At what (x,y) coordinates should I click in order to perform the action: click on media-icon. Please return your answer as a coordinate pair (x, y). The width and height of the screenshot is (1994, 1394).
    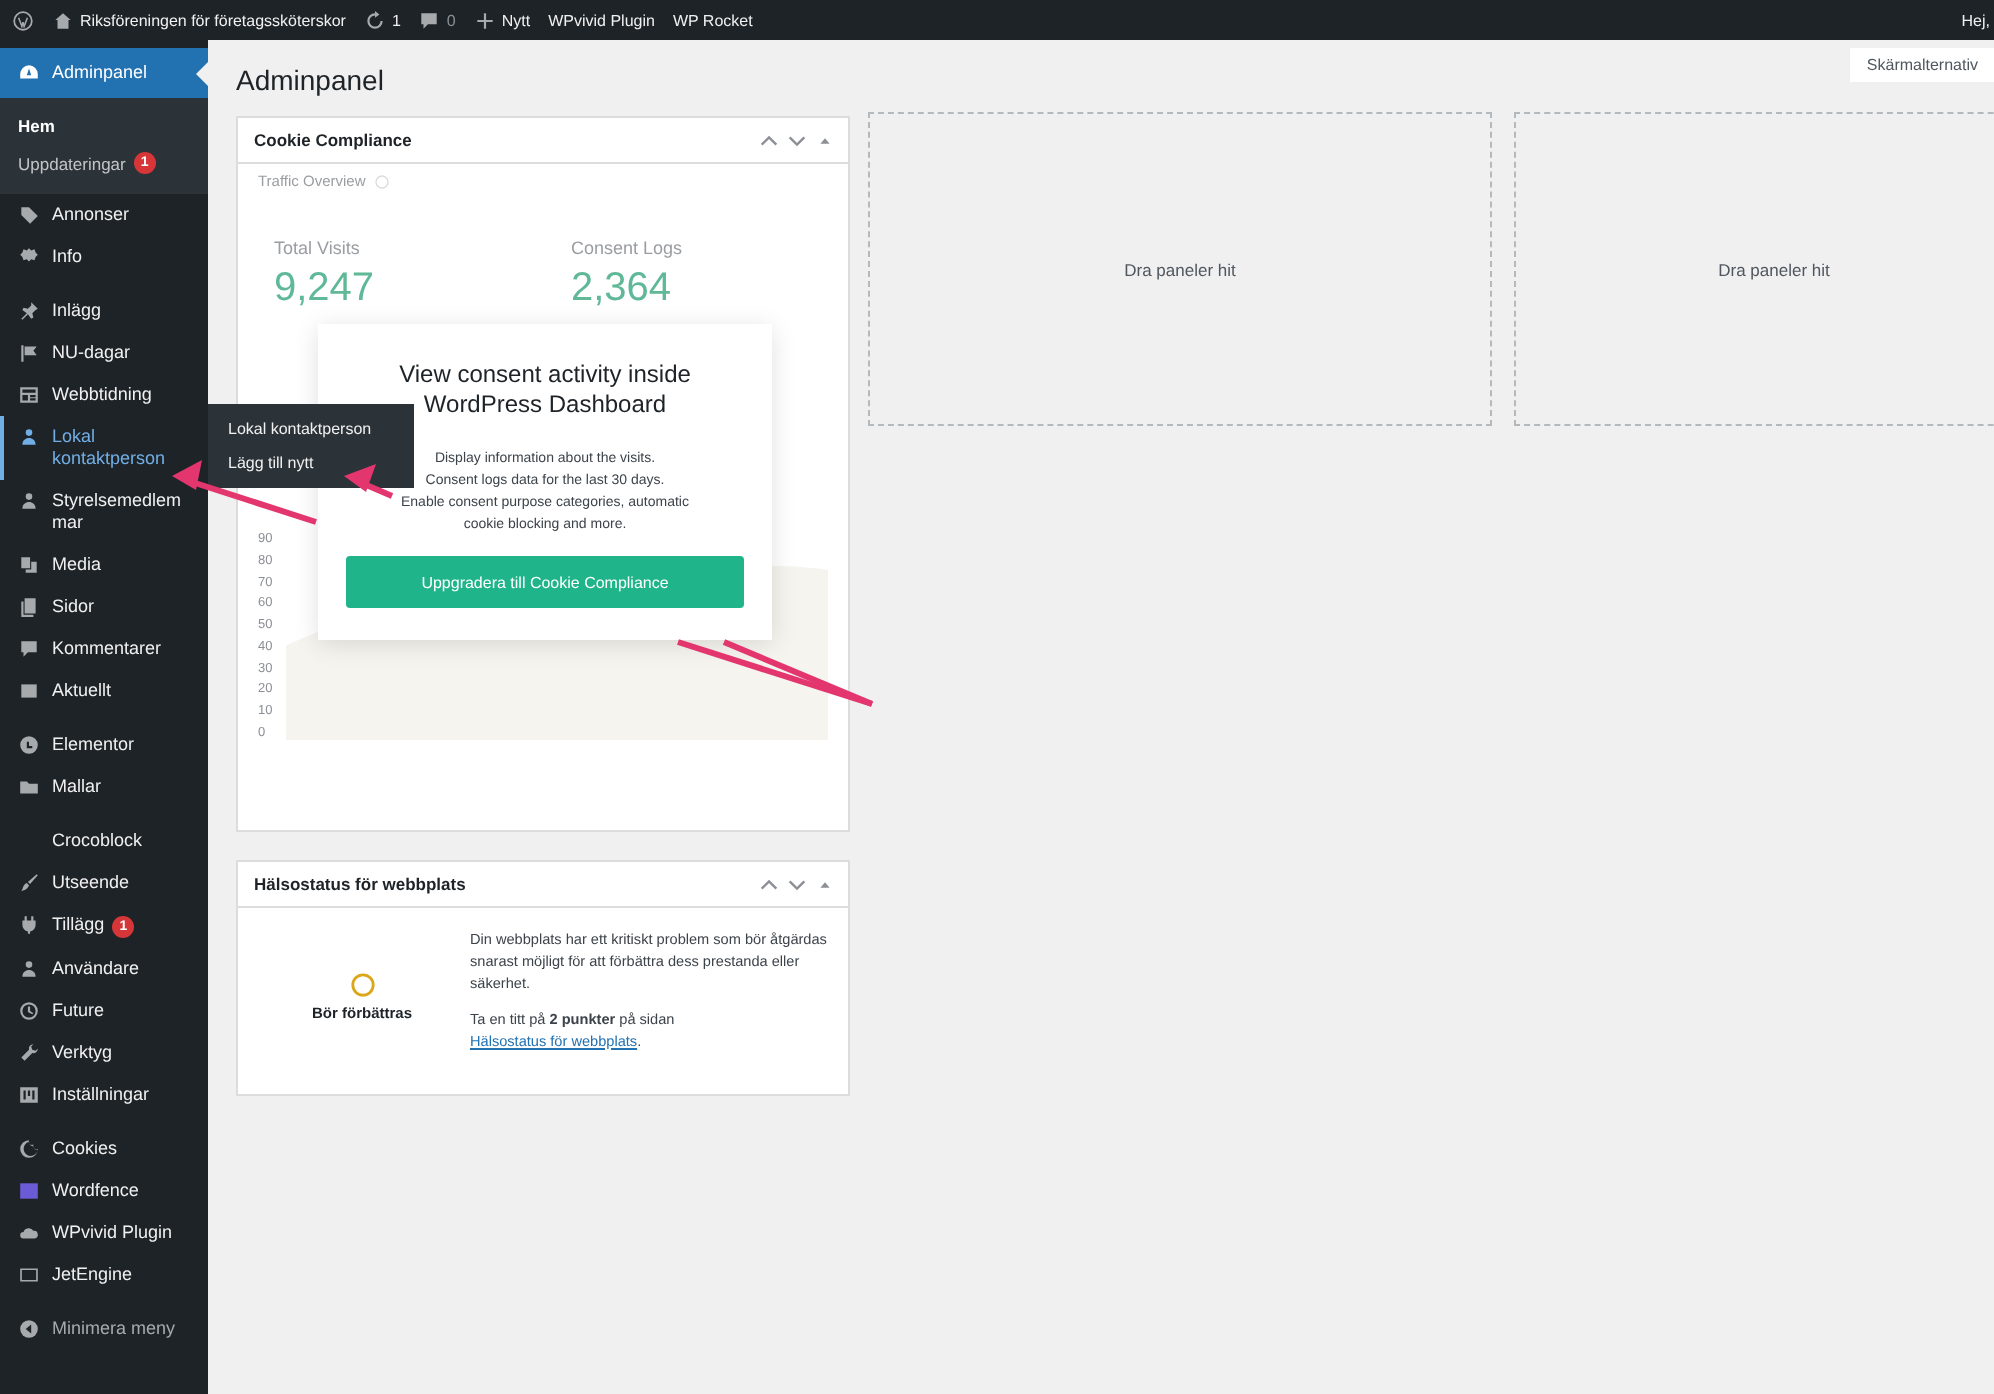
    Looking at the image, I should click on (29, 565).